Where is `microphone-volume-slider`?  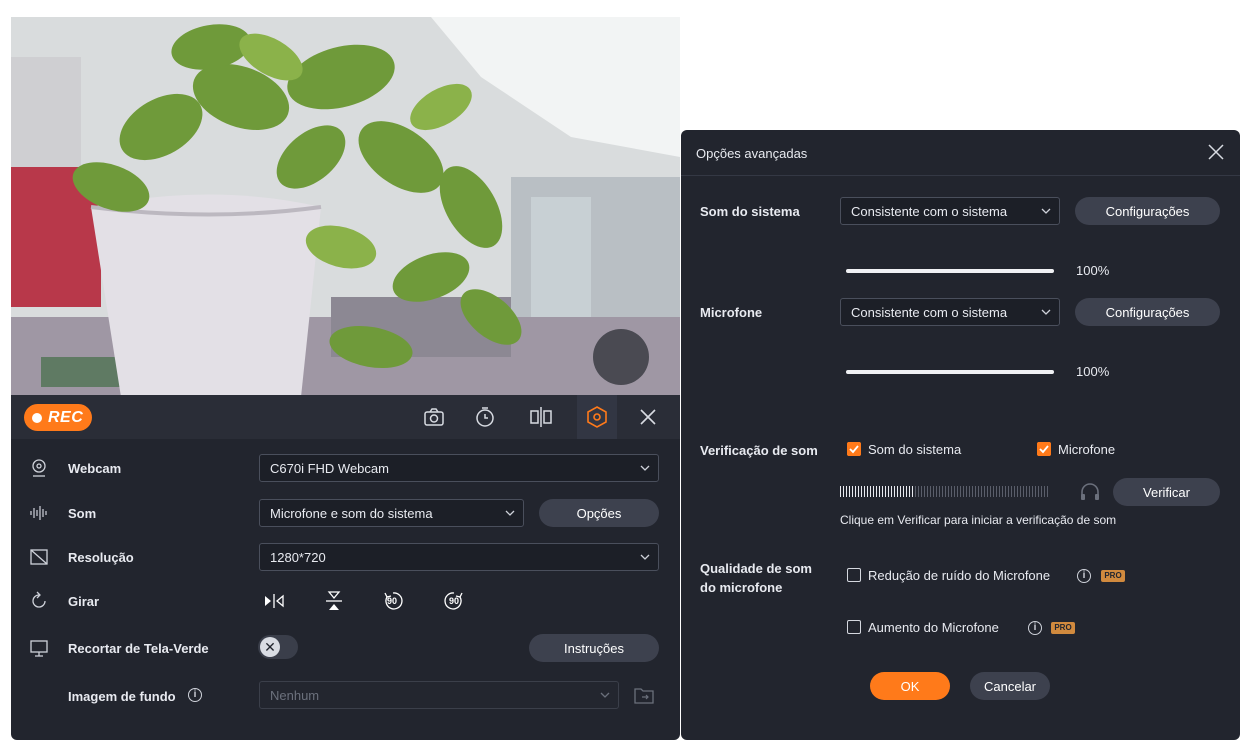
microphone-volume-slider is located at coordinates (950, 372).